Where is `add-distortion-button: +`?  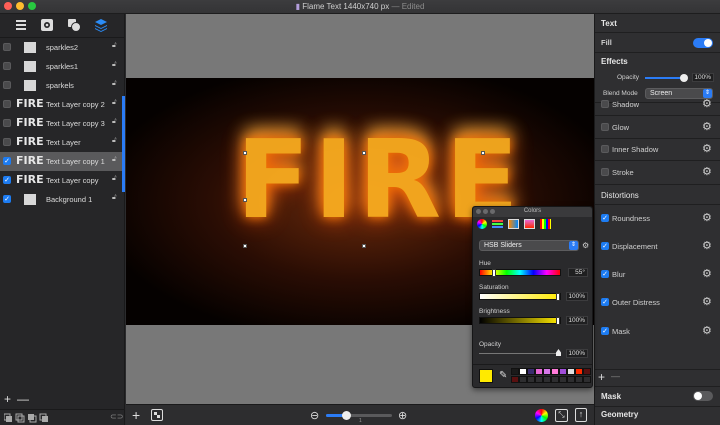 add-distortion-button: + is located at coordinates (601, 377).